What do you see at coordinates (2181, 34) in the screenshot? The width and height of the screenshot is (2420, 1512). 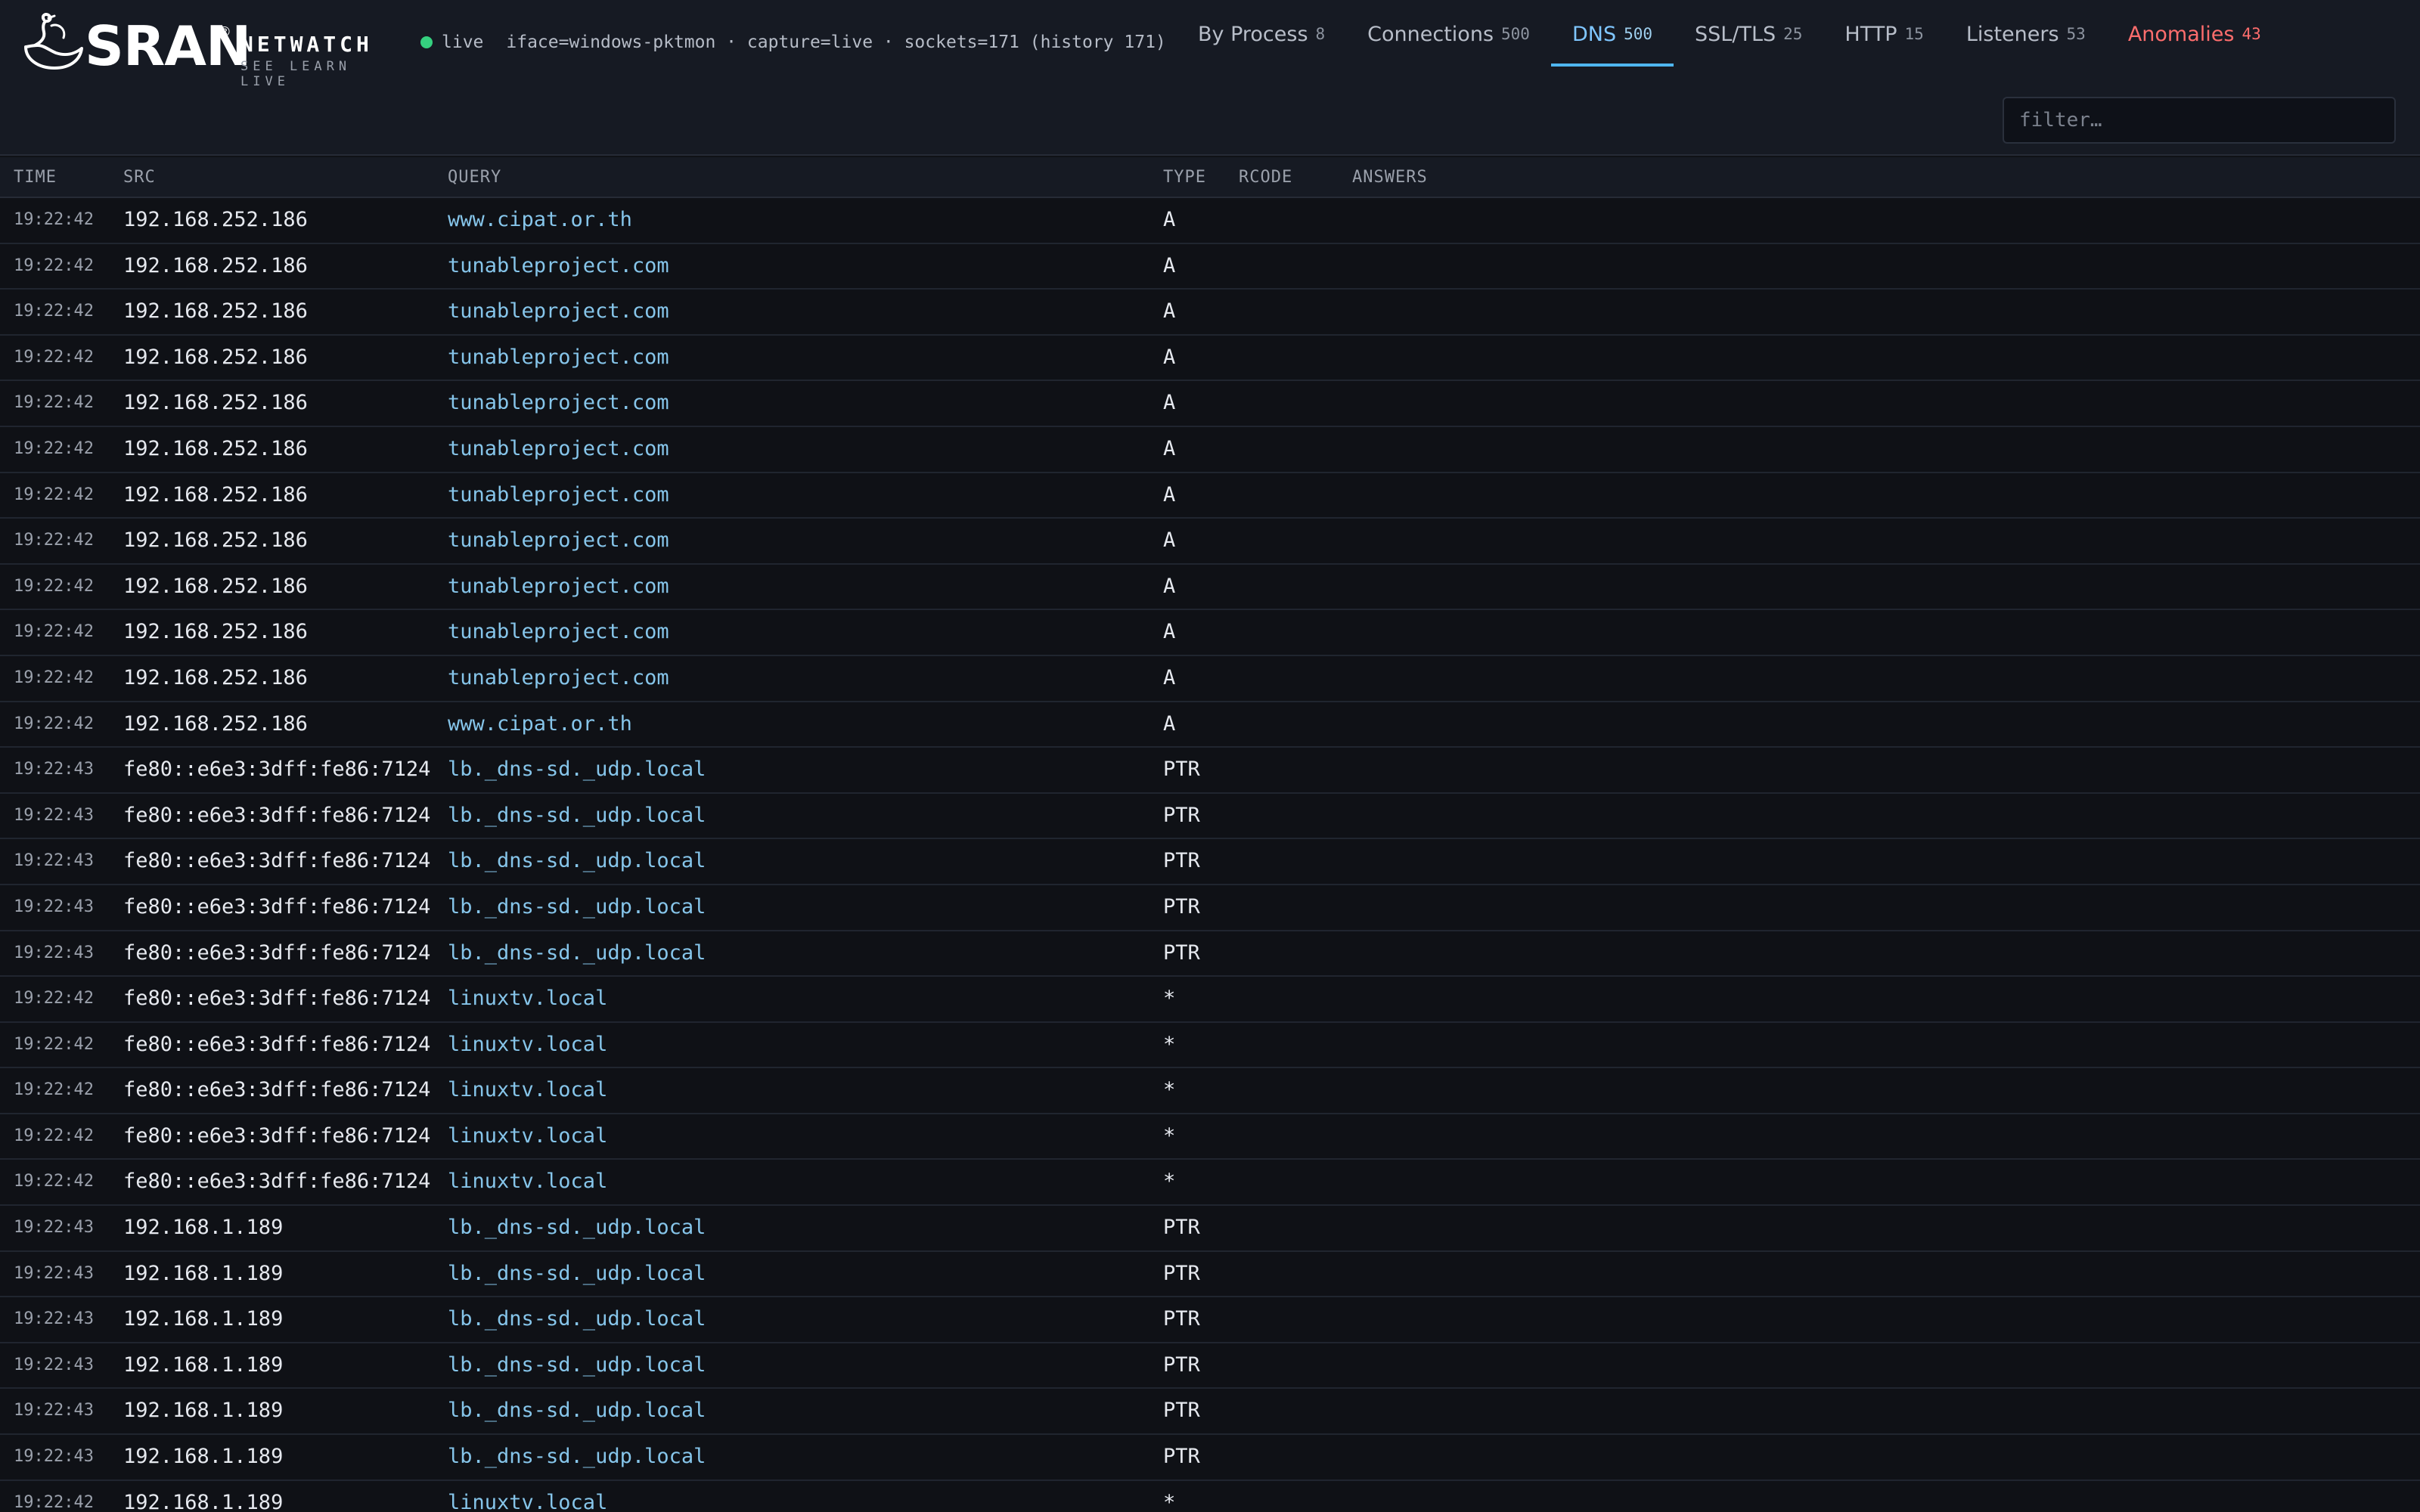 I see `tab-label: Anomalies` at bounding box center [2181, 34].